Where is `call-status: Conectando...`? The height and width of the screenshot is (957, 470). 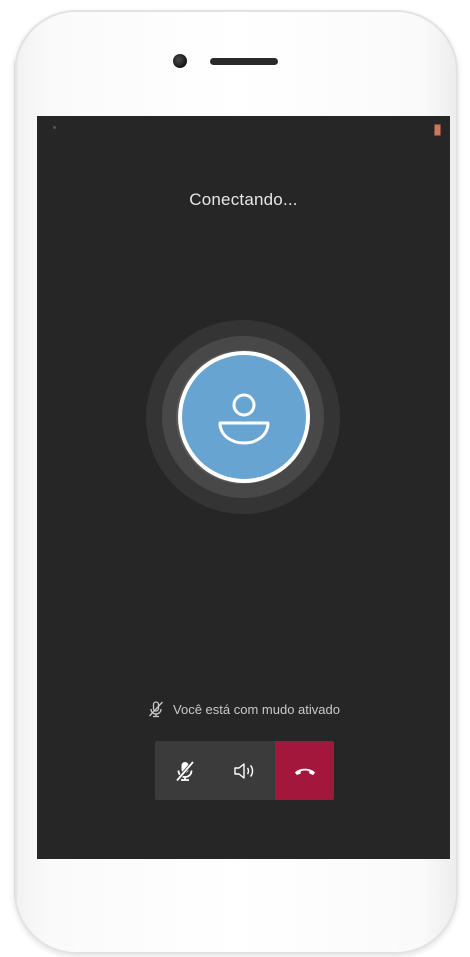 call-status: Conectando... is located at coordinates (243, 199).